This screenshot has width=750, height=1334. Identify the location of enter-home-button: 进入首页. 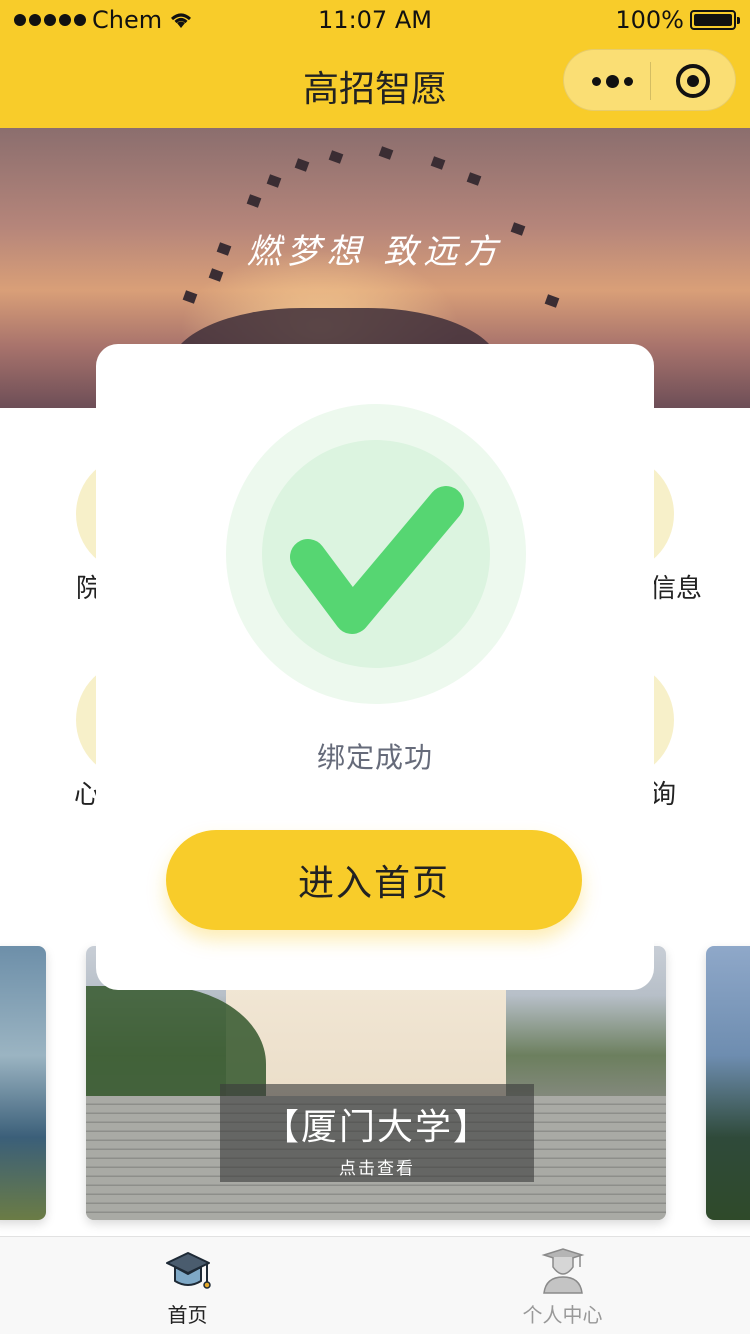
(374, 880).